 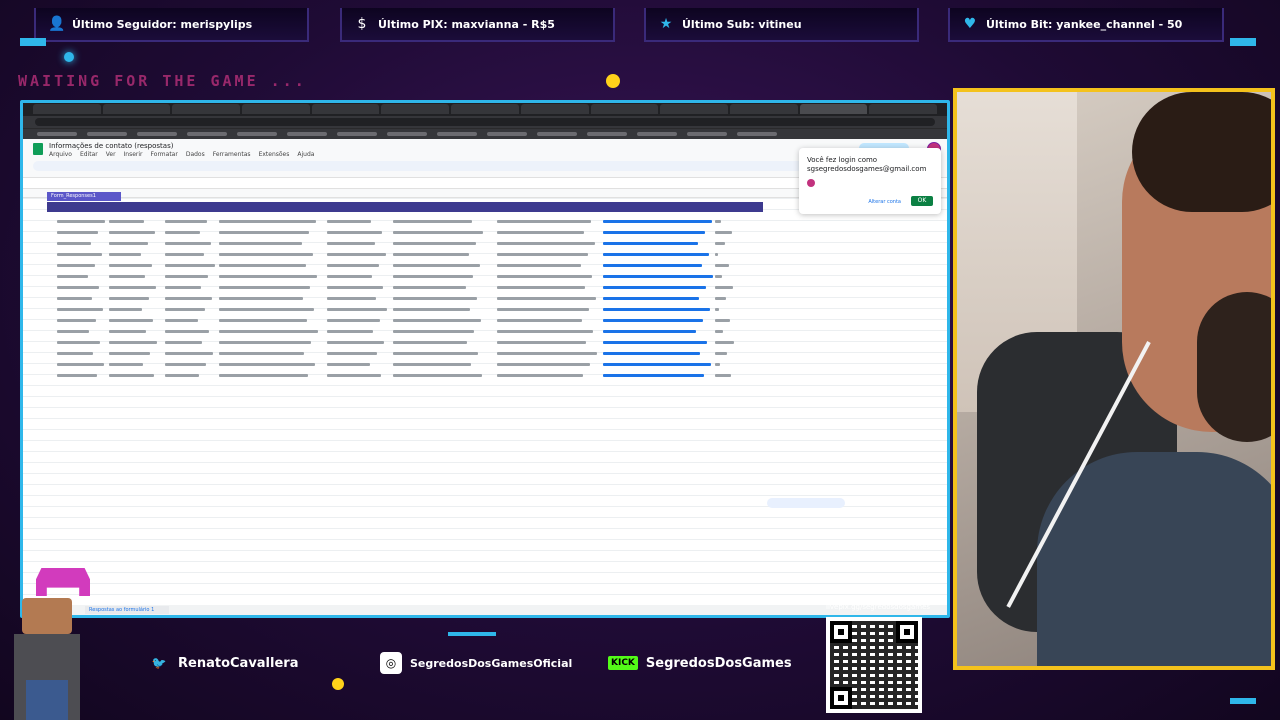 I want to click on bookmarks-bar, so click(x=485, y=133).